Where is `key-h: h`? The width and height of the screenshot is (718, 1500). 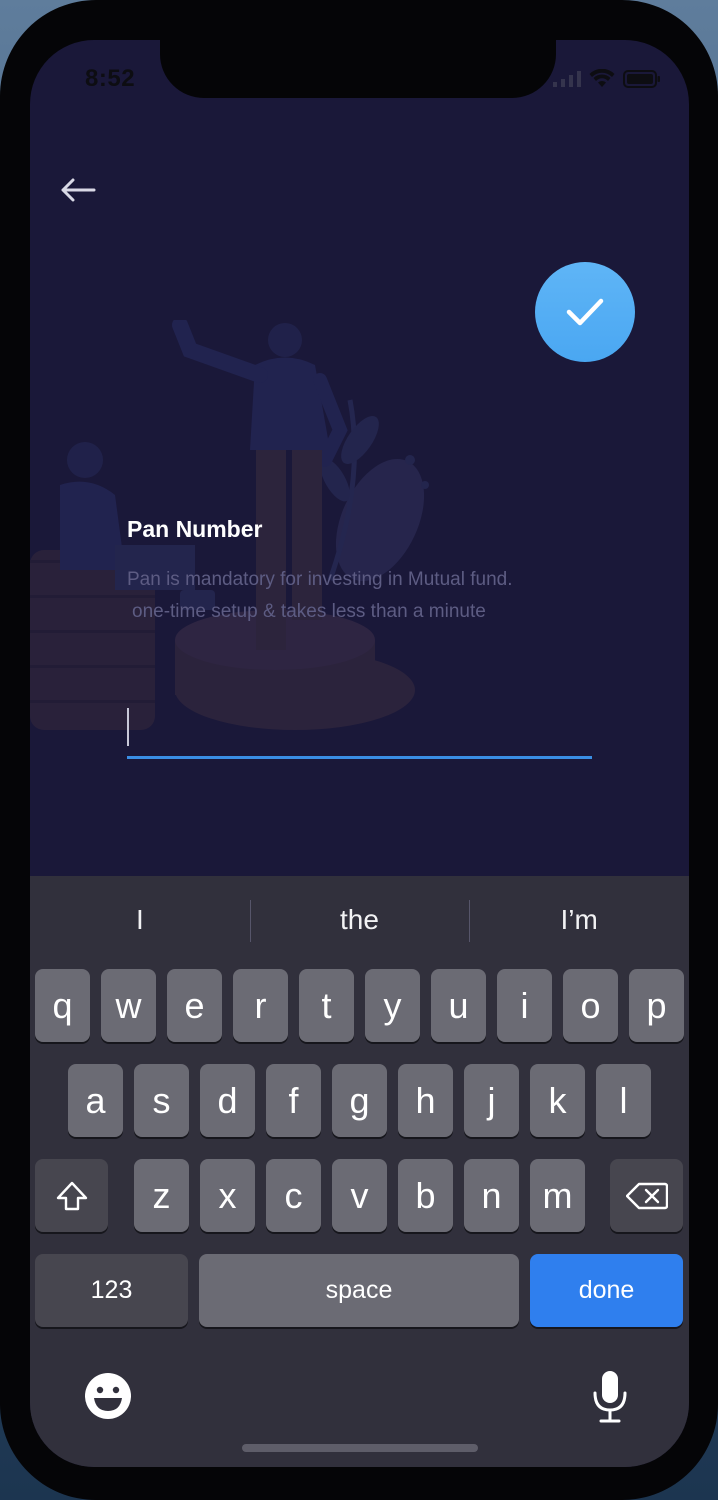
key-h: h is located at coordinates (425, 1100).